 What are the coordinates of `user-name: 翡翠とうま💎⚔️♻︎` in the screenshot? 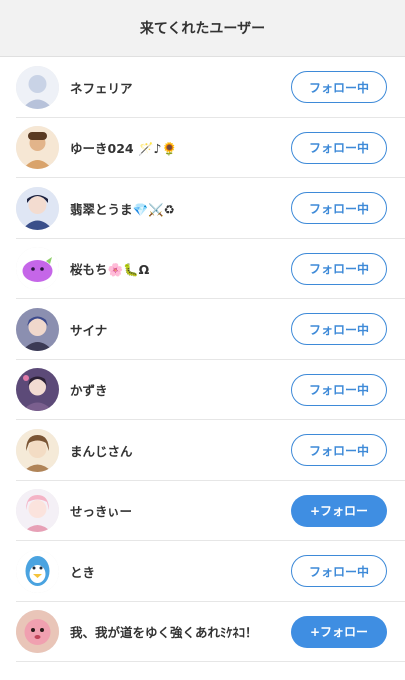 It's located at (180, 208).